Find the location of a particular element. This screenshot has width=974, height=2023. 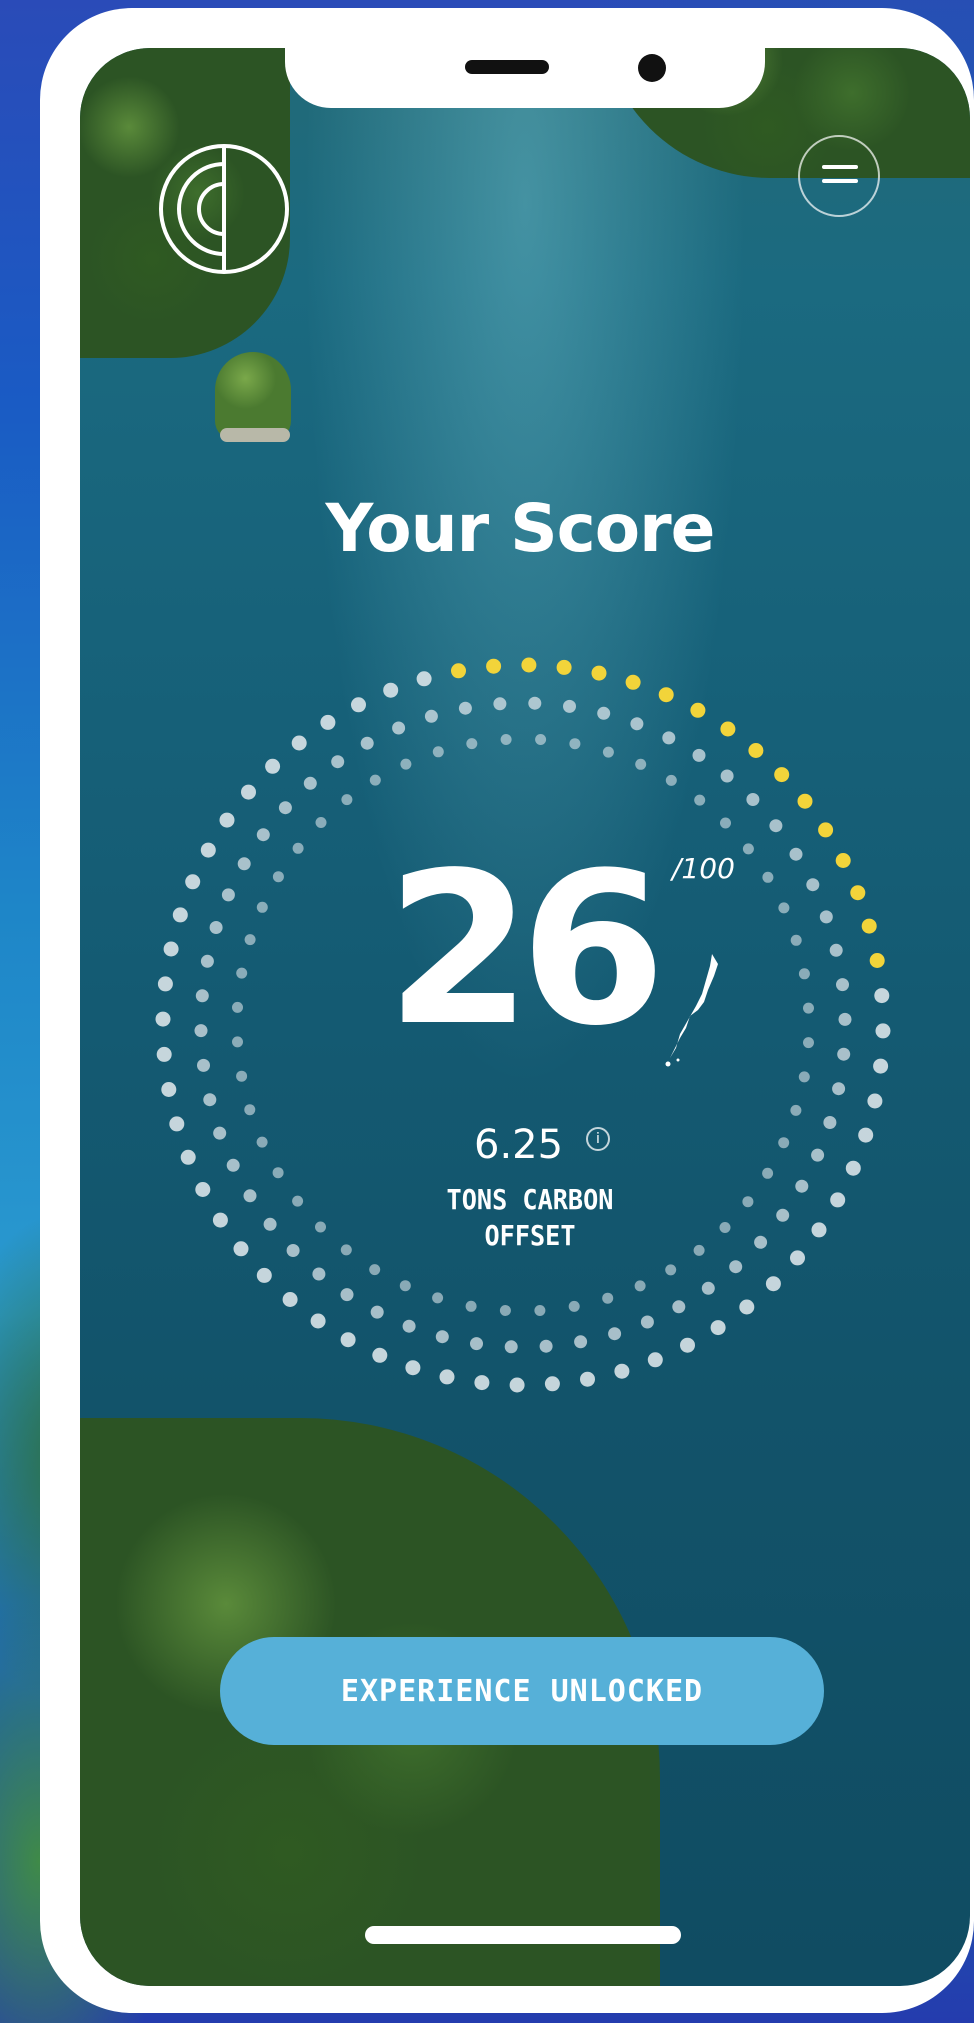

page-title: Your Score is located at coordinates (520, 528).